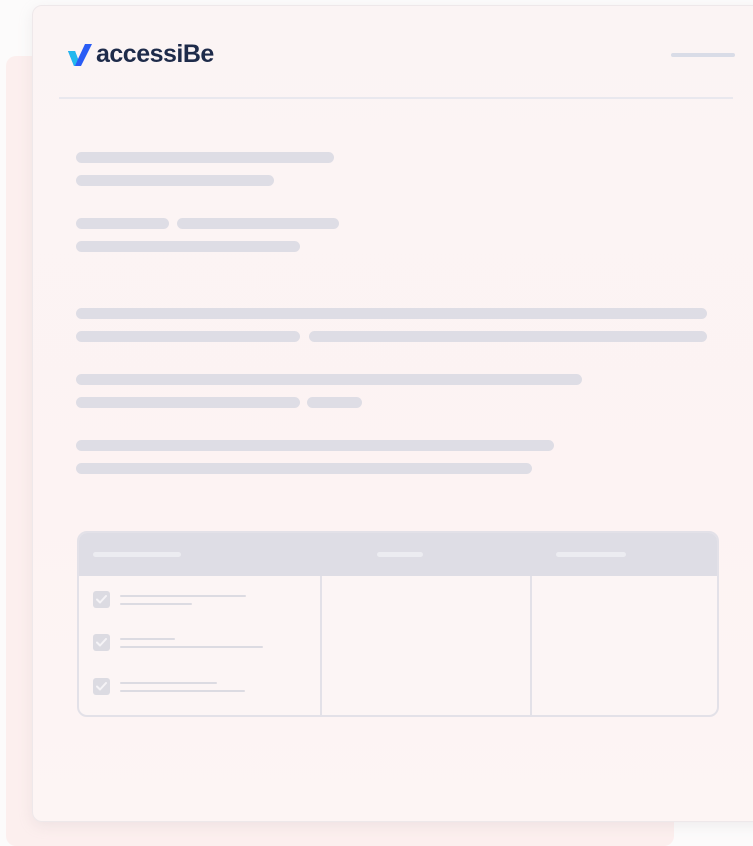 This screenshot has width=753, height=846. Describe the element at coordinates (396, 98) in the screenshot. I see `header-divider` at that location.